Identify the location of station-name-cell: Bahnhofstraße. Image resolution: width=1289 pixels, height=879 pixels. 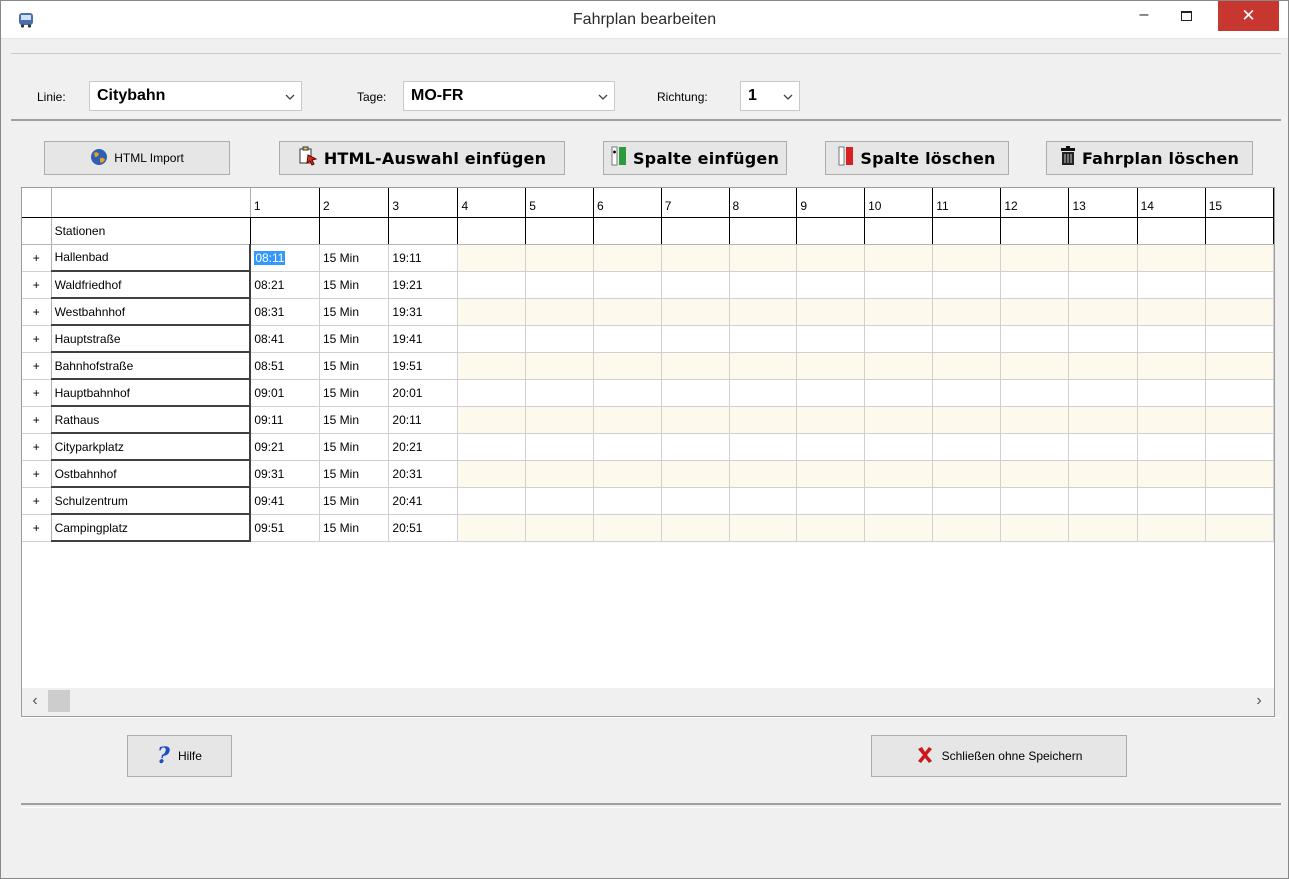
(151, 366).